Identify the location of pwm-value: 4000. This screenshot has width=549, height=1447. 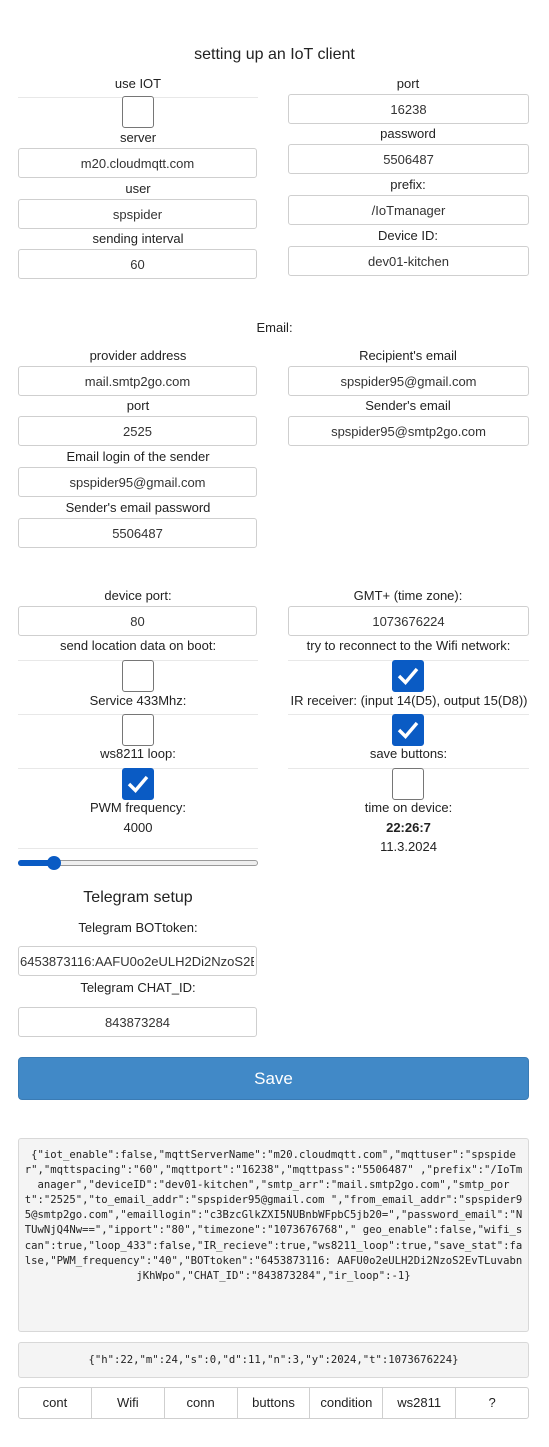
(138, 827).